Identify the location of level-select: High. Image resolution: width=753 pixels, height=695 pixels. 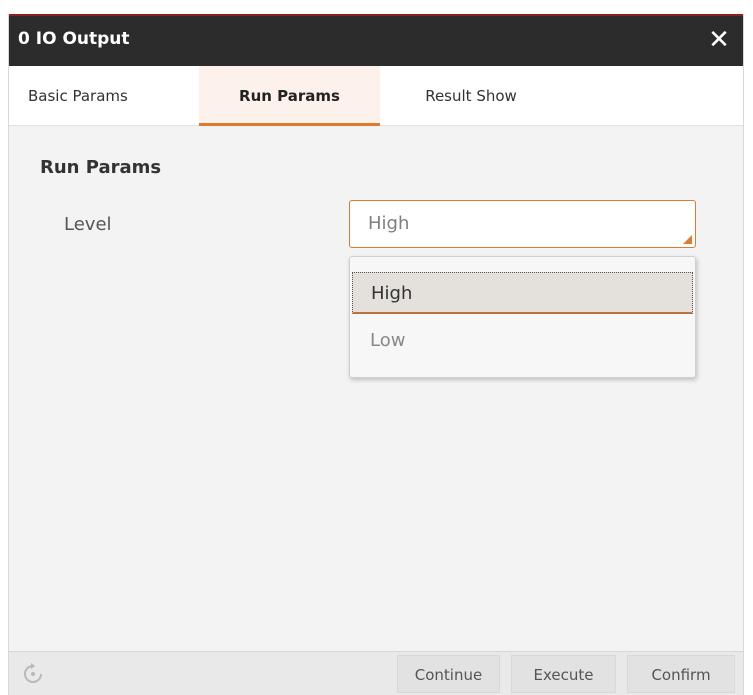
(522, 224).